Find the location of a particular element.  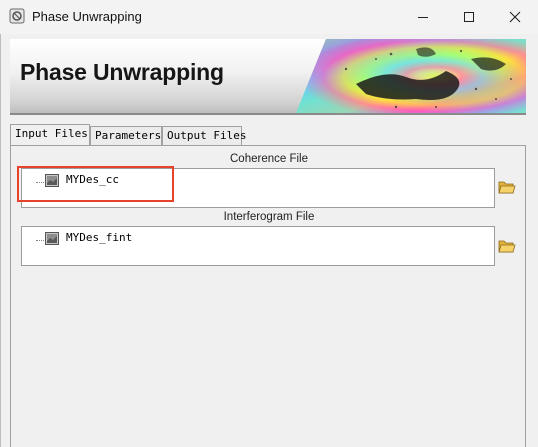

interferogram-image is located at coordinates (411, 76).